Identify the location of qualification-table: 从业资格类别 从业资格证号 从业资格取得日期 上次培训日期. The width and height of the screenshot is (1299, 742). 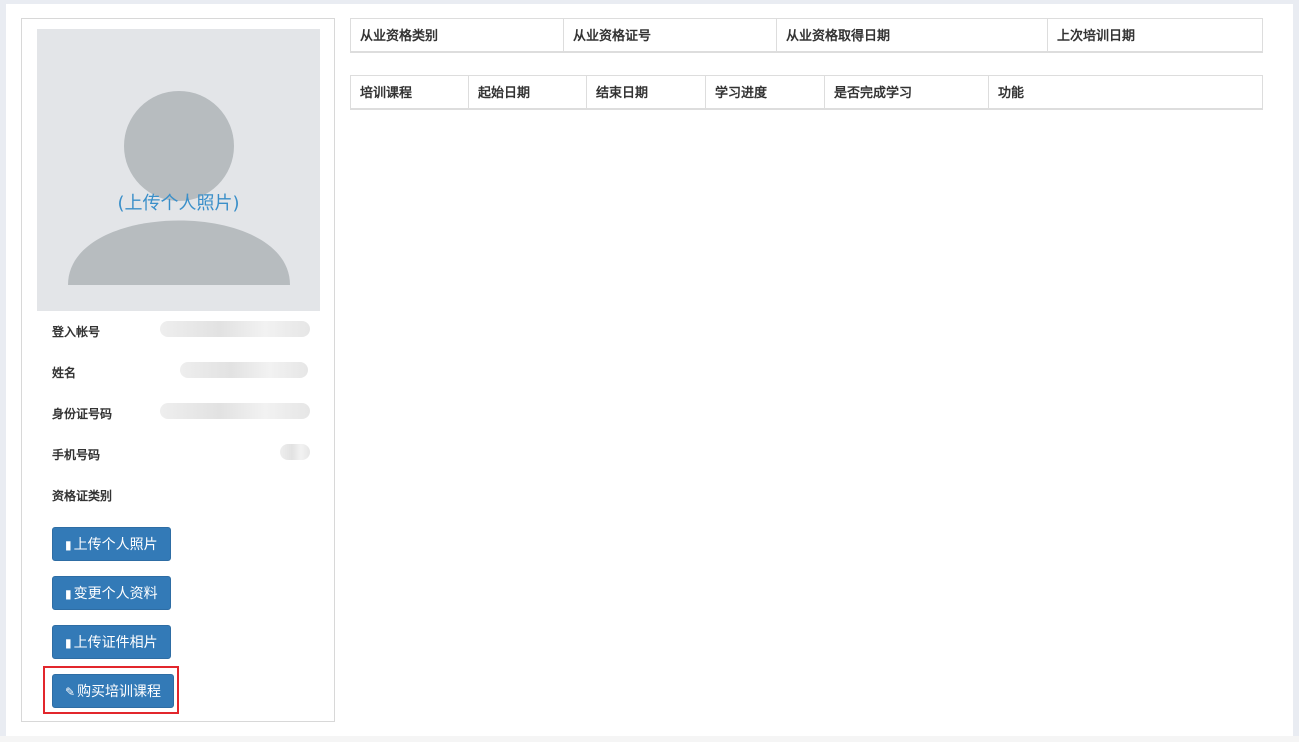
(806, 35).